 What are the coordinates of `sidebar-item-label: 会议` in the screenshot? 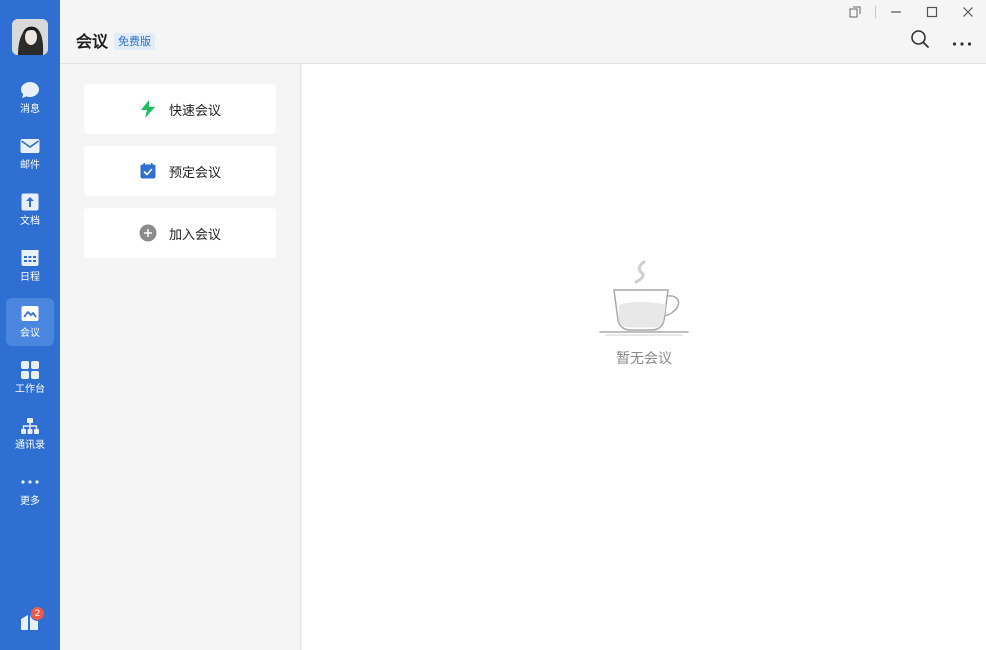 It's located at (30, 333).